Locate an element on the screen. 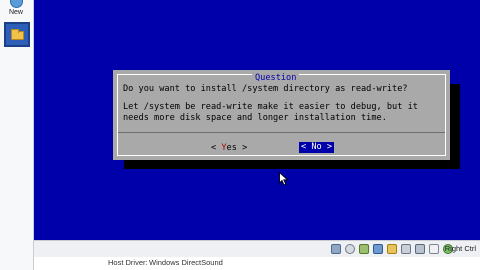  vm-manager-toolbar: New is located at coordinates (17, 135).